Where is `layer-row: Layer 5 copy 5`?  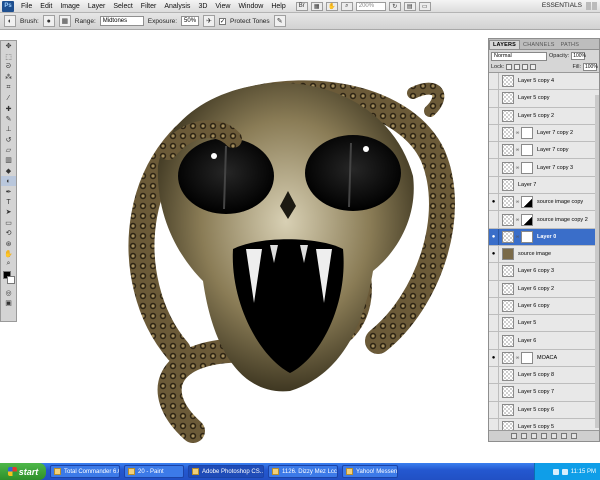
layer-row: Layer 5 copy 5 is located at coordinates (544, 424).